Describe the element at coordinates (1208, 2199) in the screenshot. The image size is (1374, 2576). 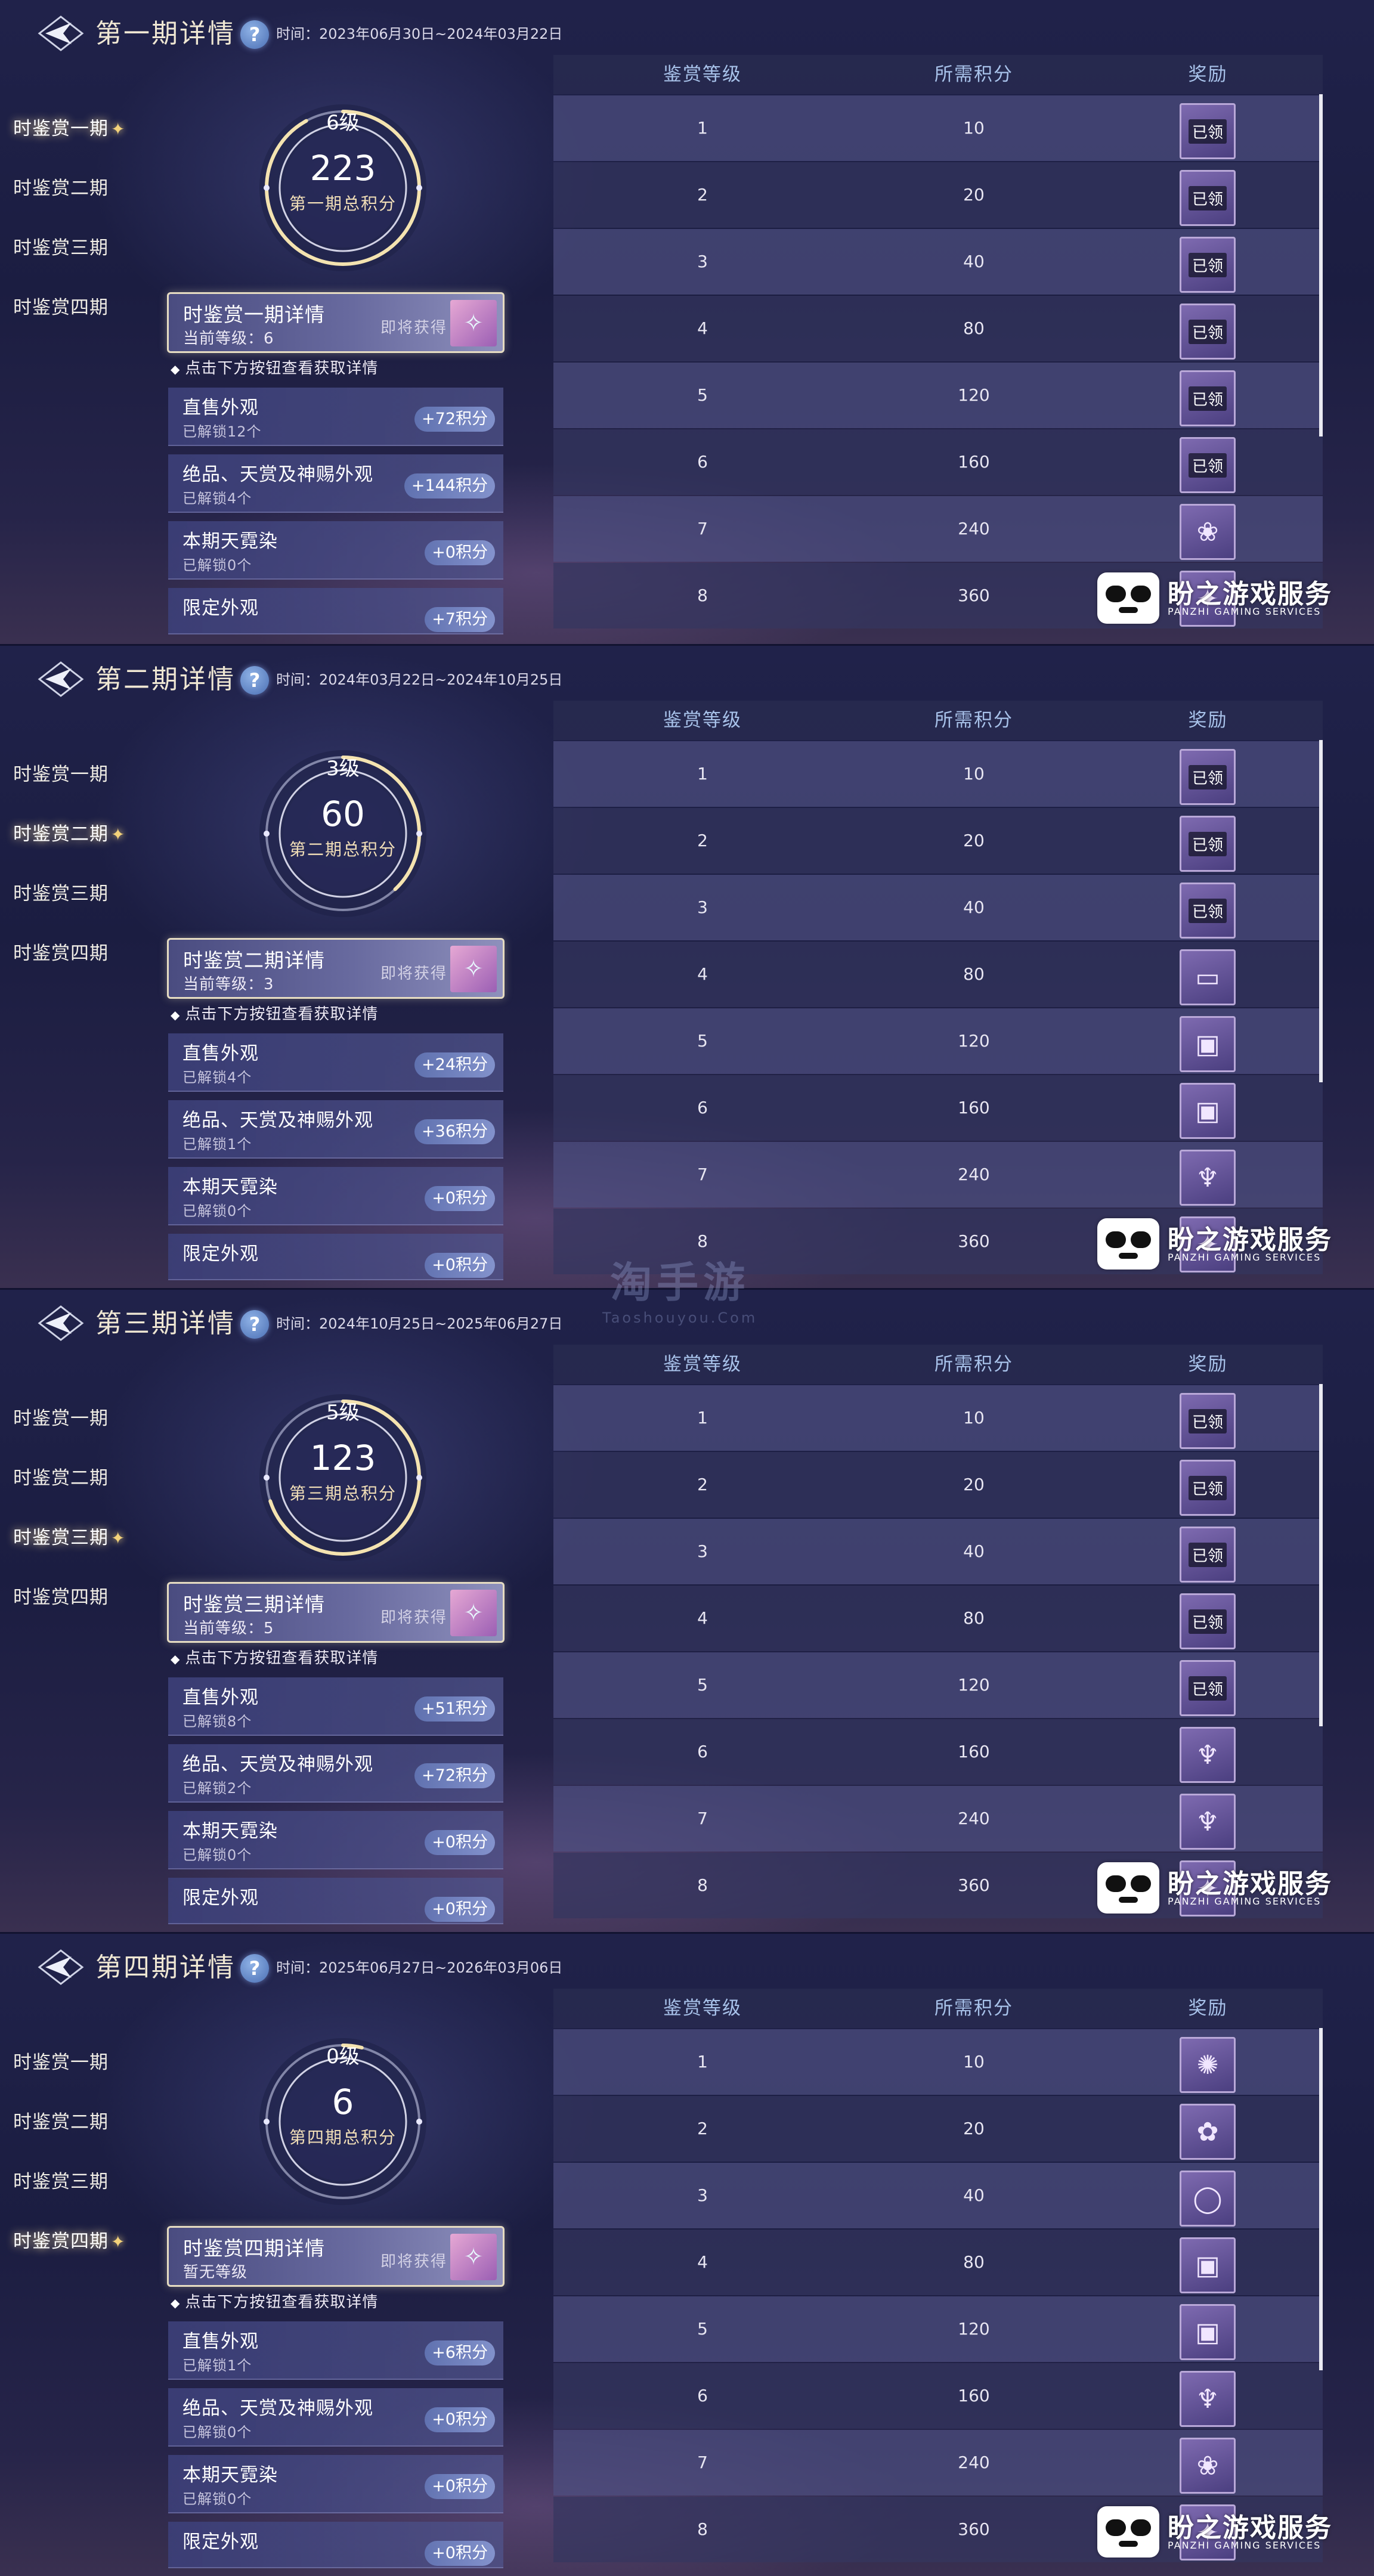
I see `reward-item: ◯` at that location.